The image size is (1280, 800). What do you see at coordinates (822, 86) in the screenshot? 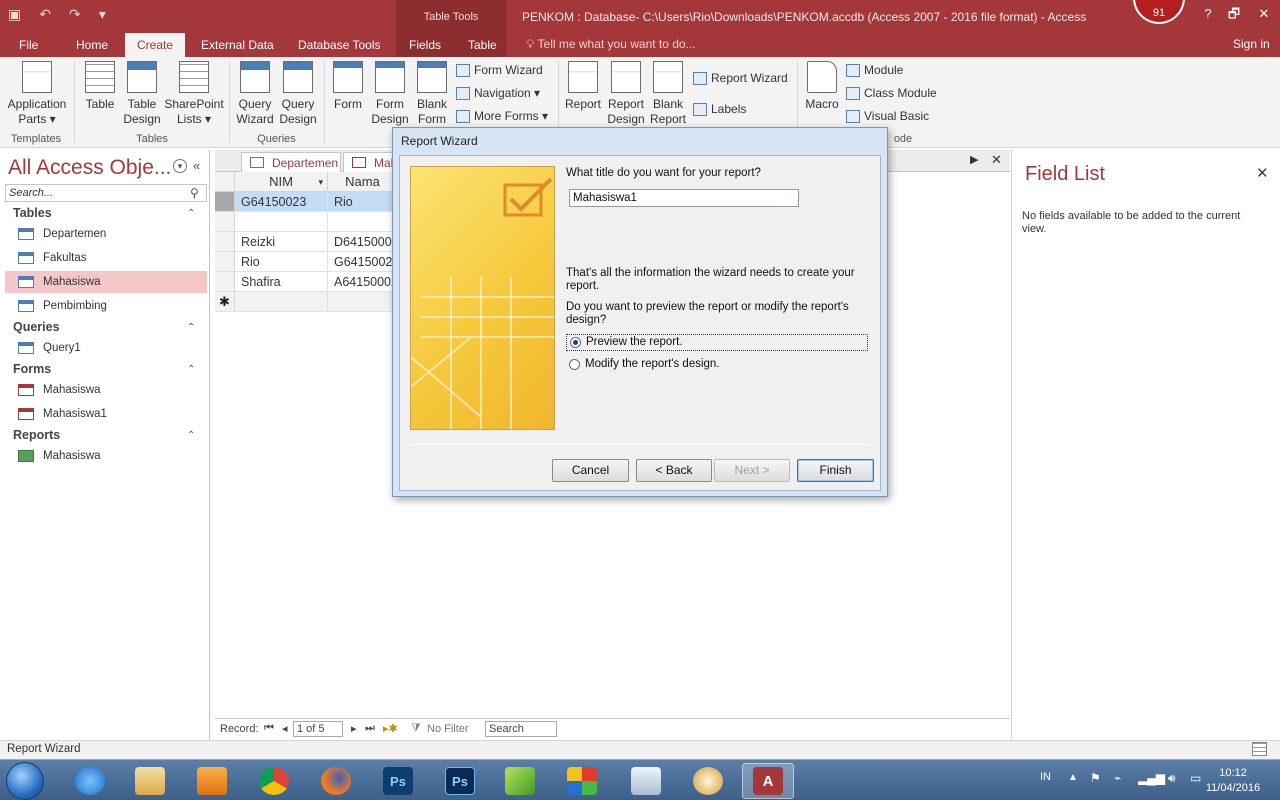
I see `macro-button: Macro` at bounding box center [822, 86].